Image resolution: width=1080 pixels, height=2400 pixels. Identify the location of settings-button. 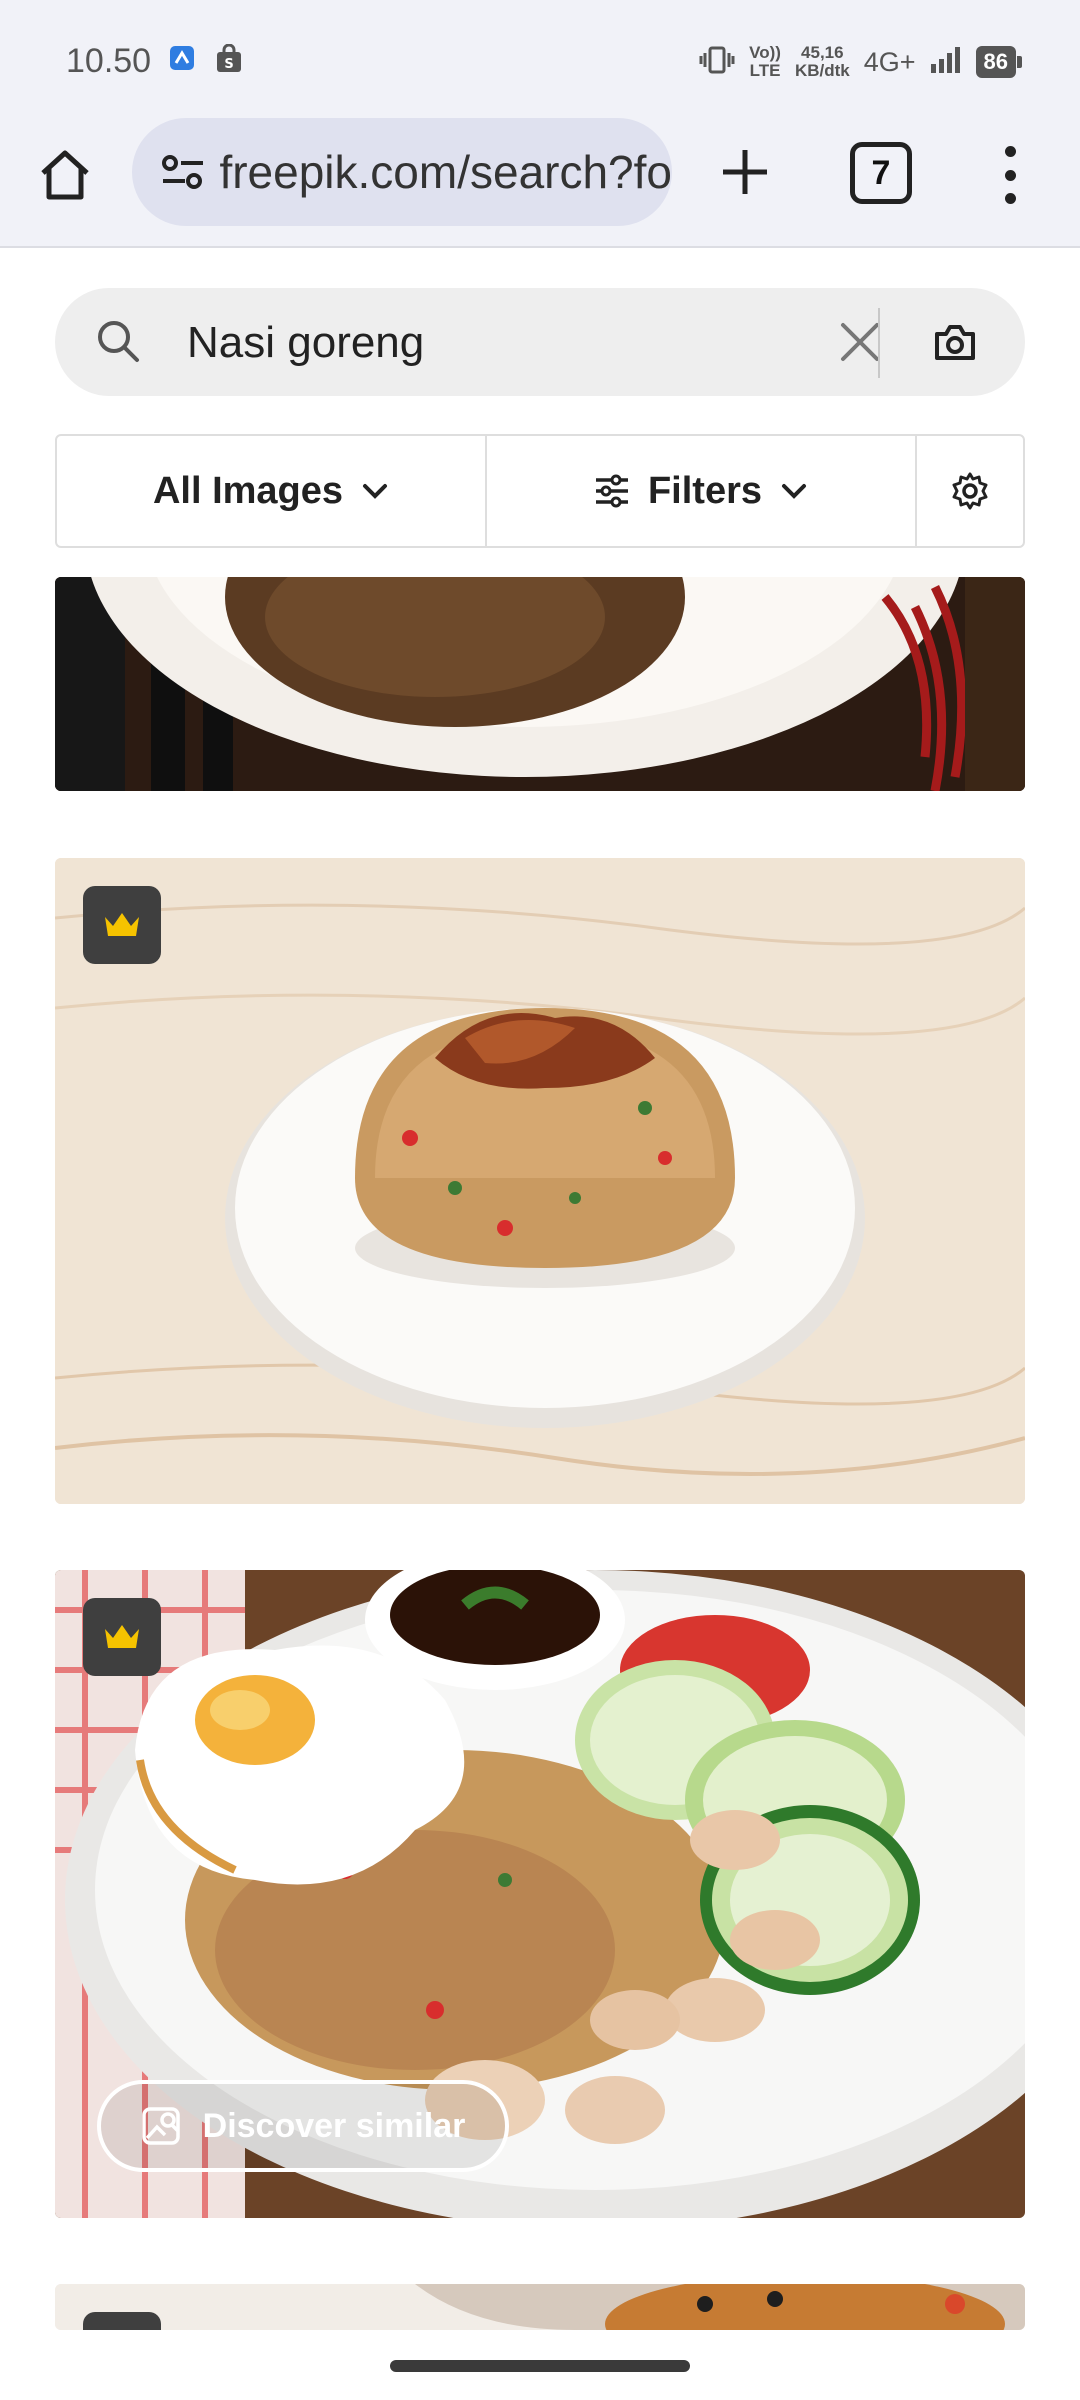
(970, 491).